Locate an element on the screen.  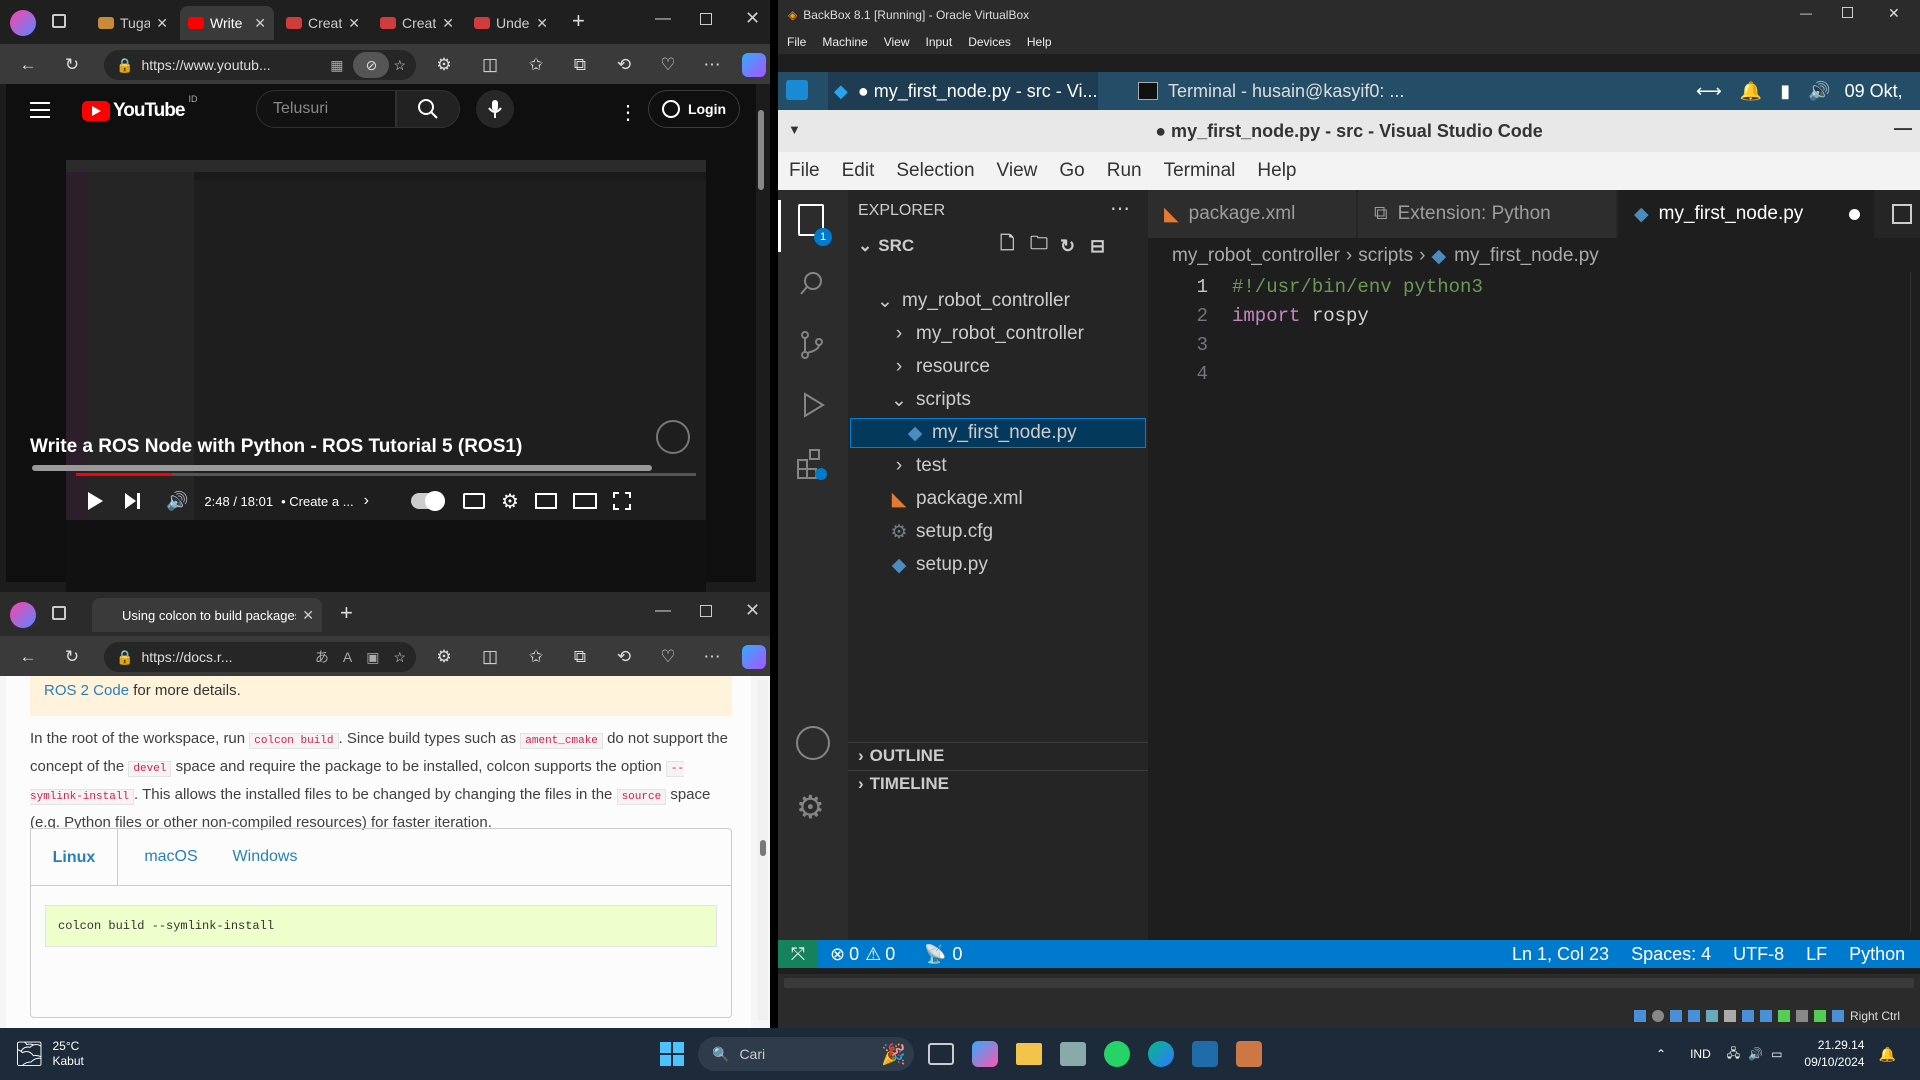
history-icon: ⟲ is located at coordinates (624, 657).